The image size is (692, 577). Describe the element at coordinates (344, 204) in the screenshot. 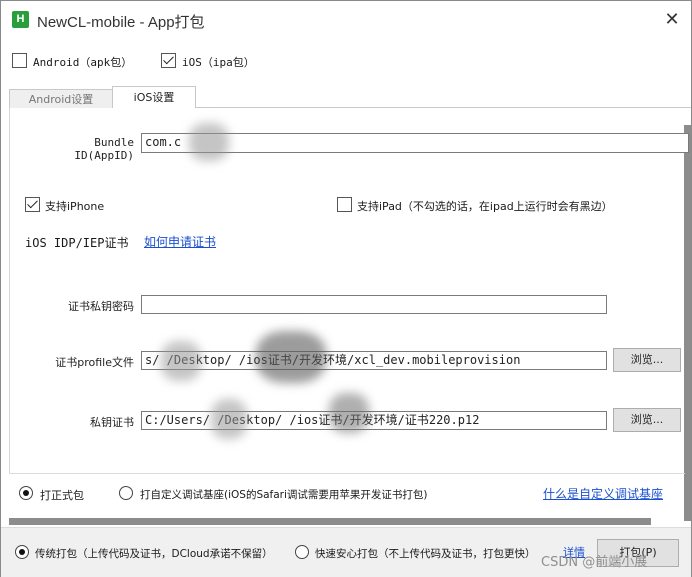

I see `support-ipad-checkbox` at that location.